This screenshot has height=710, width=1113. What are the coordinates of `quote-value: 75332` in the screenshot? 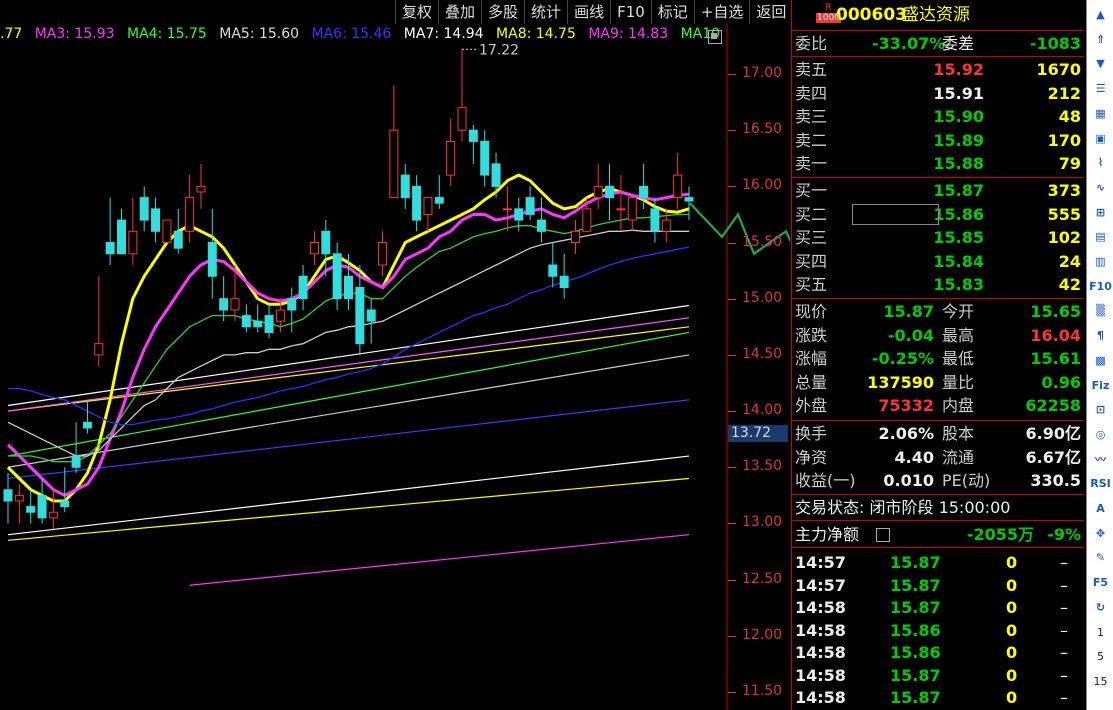 It's located at (906, 406).